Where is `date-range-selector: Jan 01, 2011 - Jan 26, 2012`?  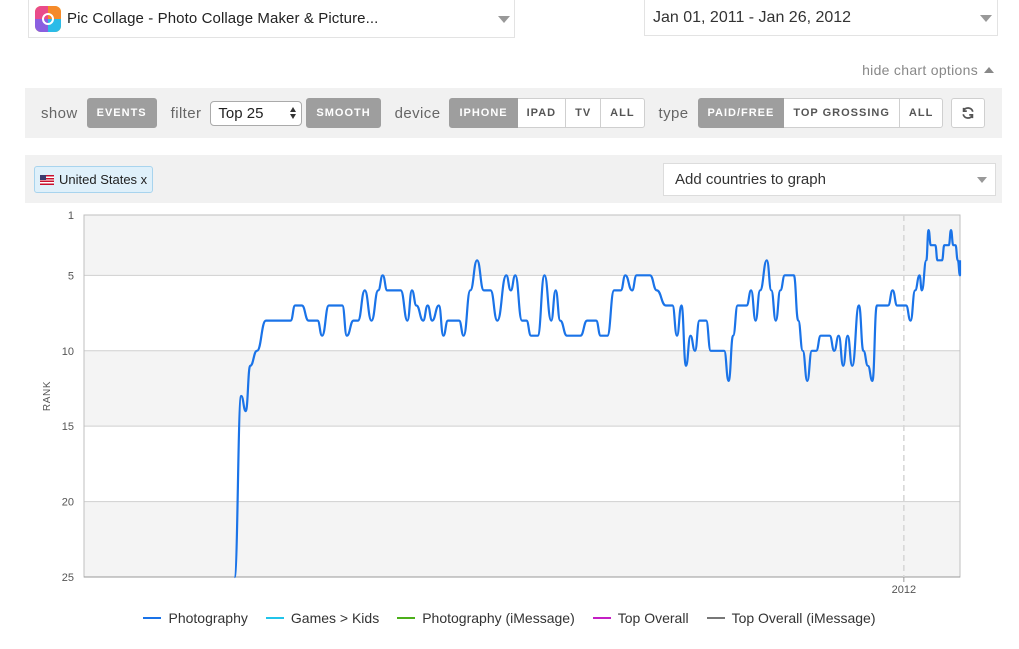 date-range-selector: Jan 01, 2011 - Jan 26, 2012 is located at coordinates (821, 18).